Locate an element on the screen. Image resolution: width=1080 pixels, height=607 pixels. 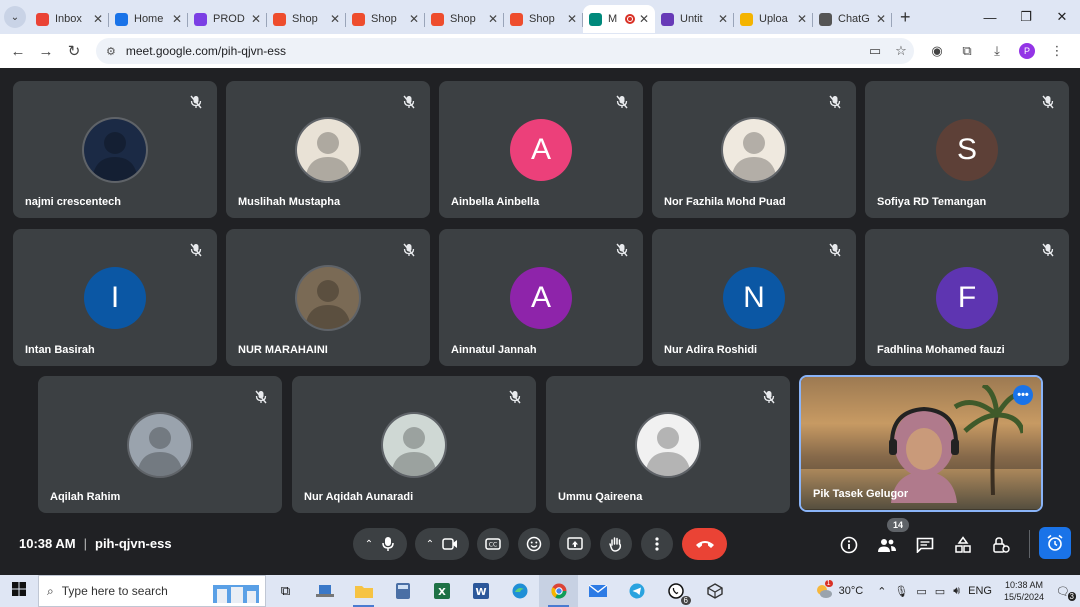
participant-tile: Nor Fazhila Mohd Puad is located at coordinates (754, 149).